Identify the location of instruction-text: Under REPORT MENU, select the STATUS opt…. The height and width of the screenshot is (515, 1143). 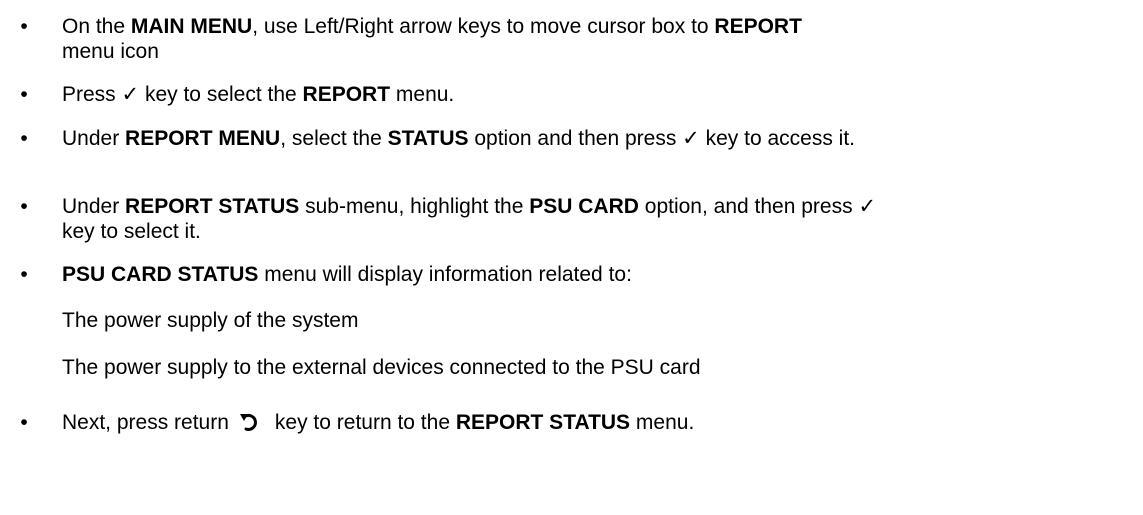
(458, 138).